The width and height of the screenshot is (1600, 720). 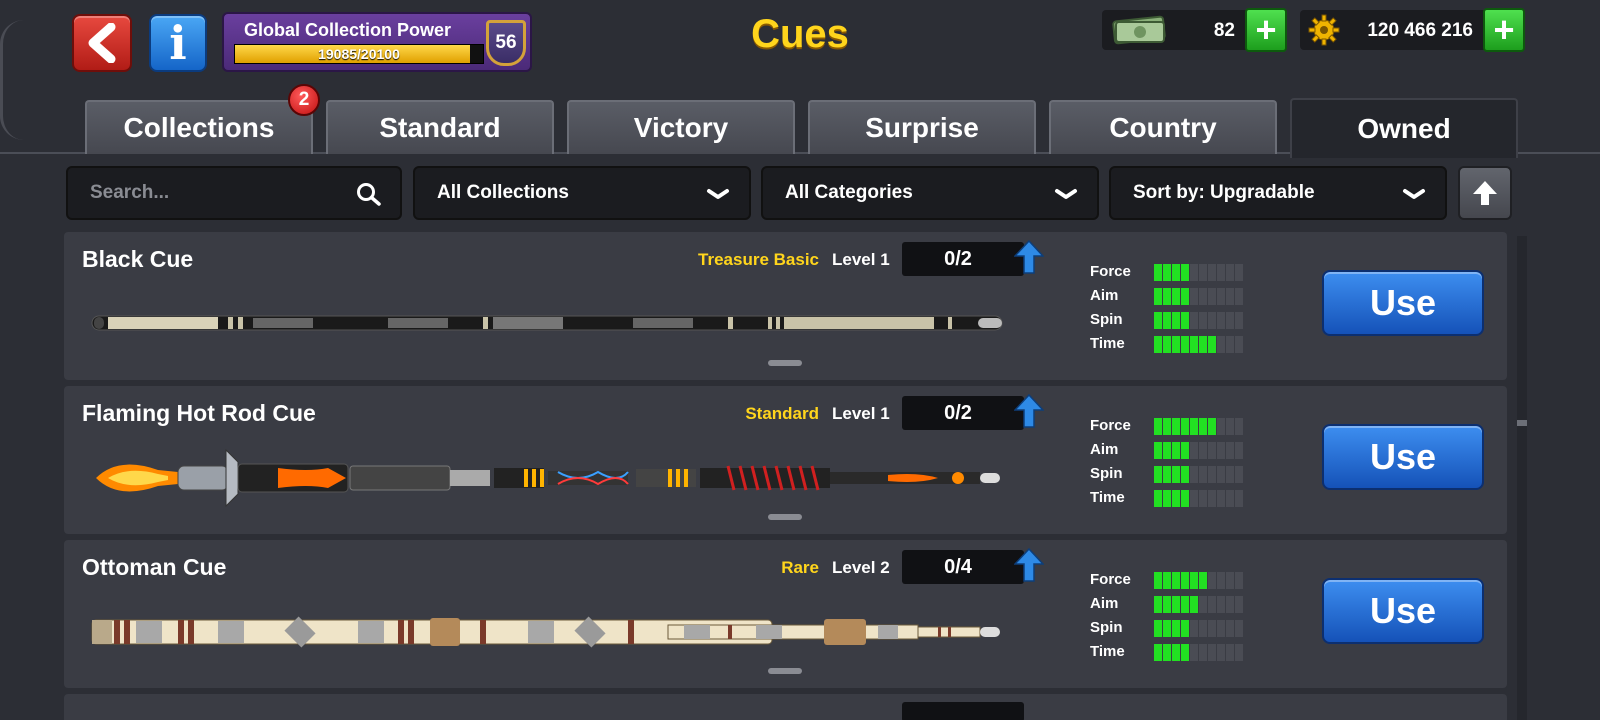 I want to click on tab-country: Country, so click(x=1163, y=127).